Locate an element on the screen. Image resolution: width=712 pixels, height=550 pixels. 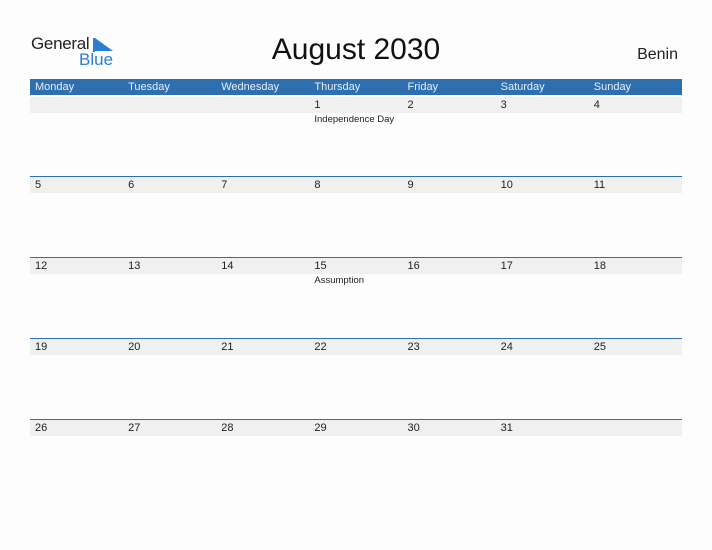
weekday-tuesday: Tuesday is located at coordinates (149, 87).